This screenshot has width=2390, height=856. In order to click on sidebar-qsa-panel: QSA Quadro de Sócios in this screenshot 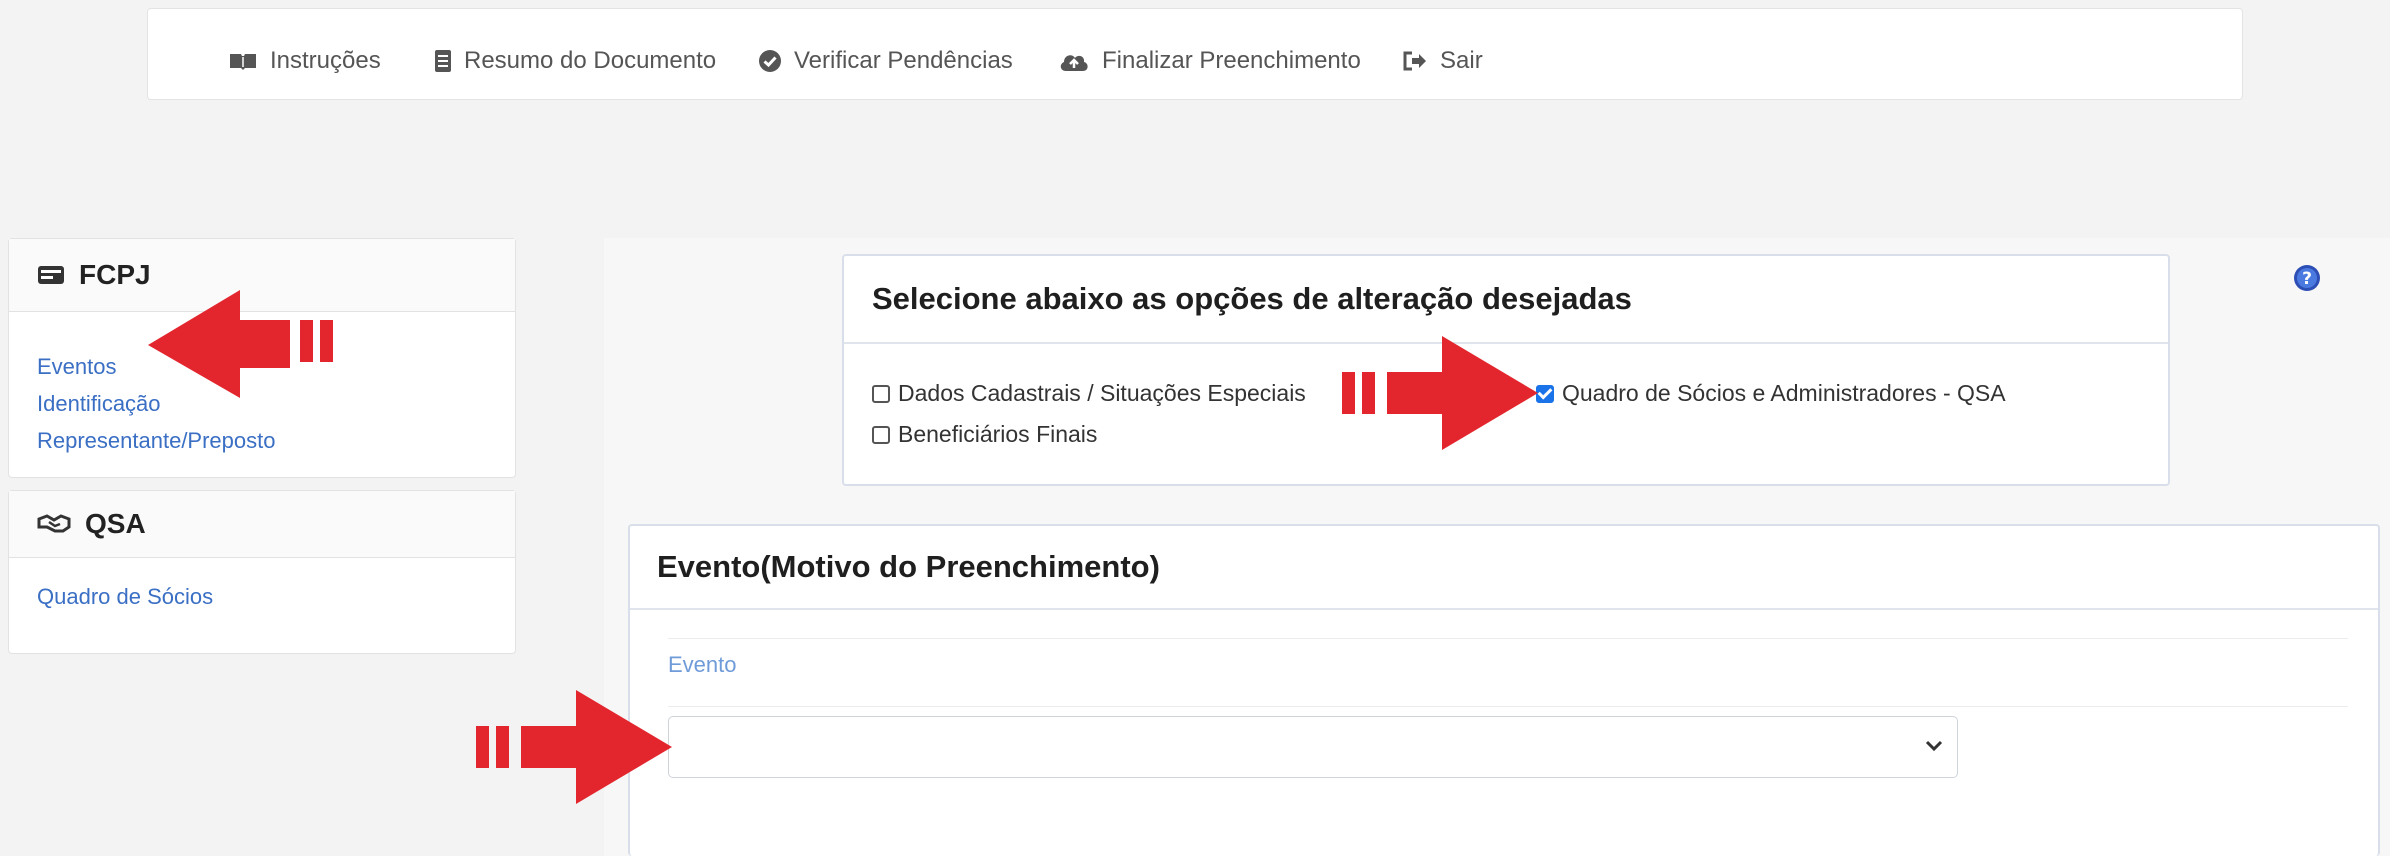, I will do `click(262, 572)`.